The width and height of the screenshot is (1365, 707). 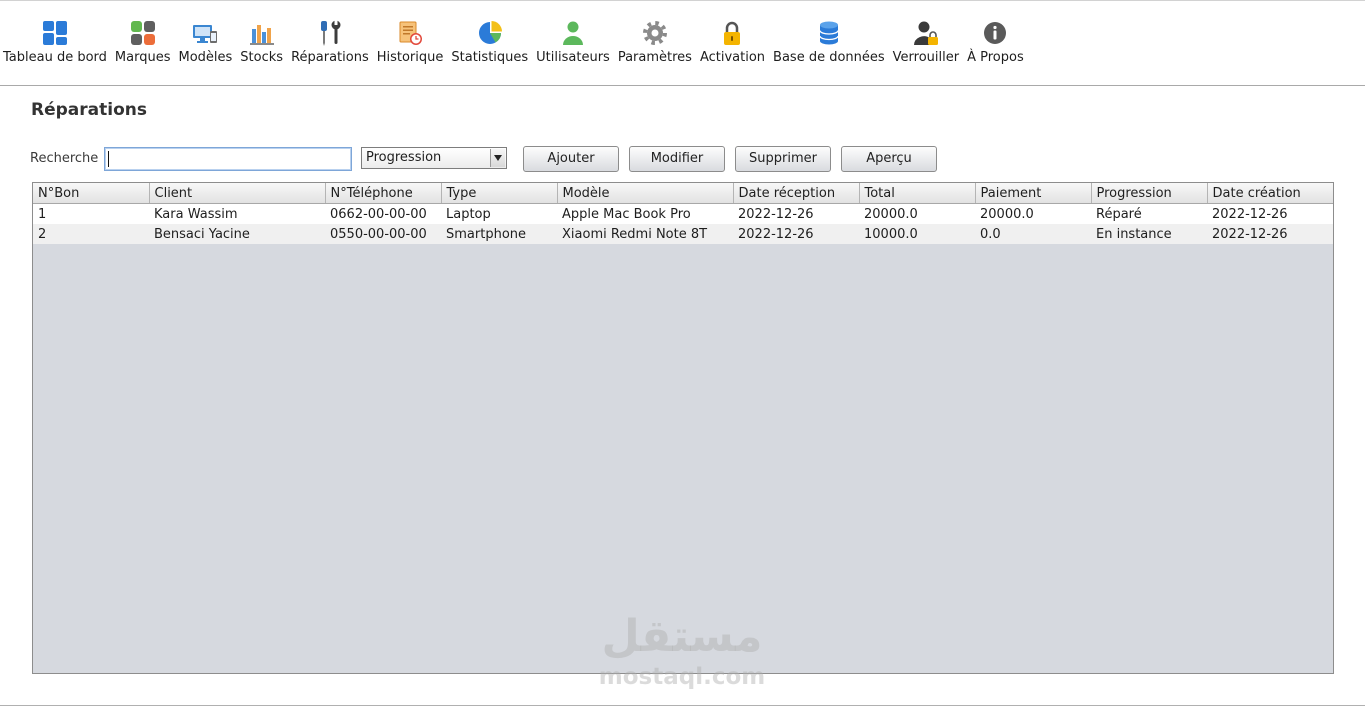 I want to click on toolbar-button-statistics: Statistiques, so click(x=489, y=43).